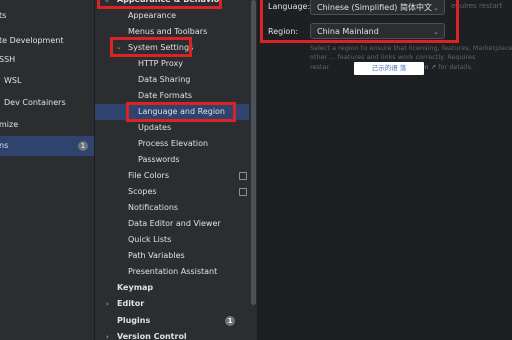 This screenshot has width=512, height=340. I want to click on left-item-label: ts, so click(3, 15).